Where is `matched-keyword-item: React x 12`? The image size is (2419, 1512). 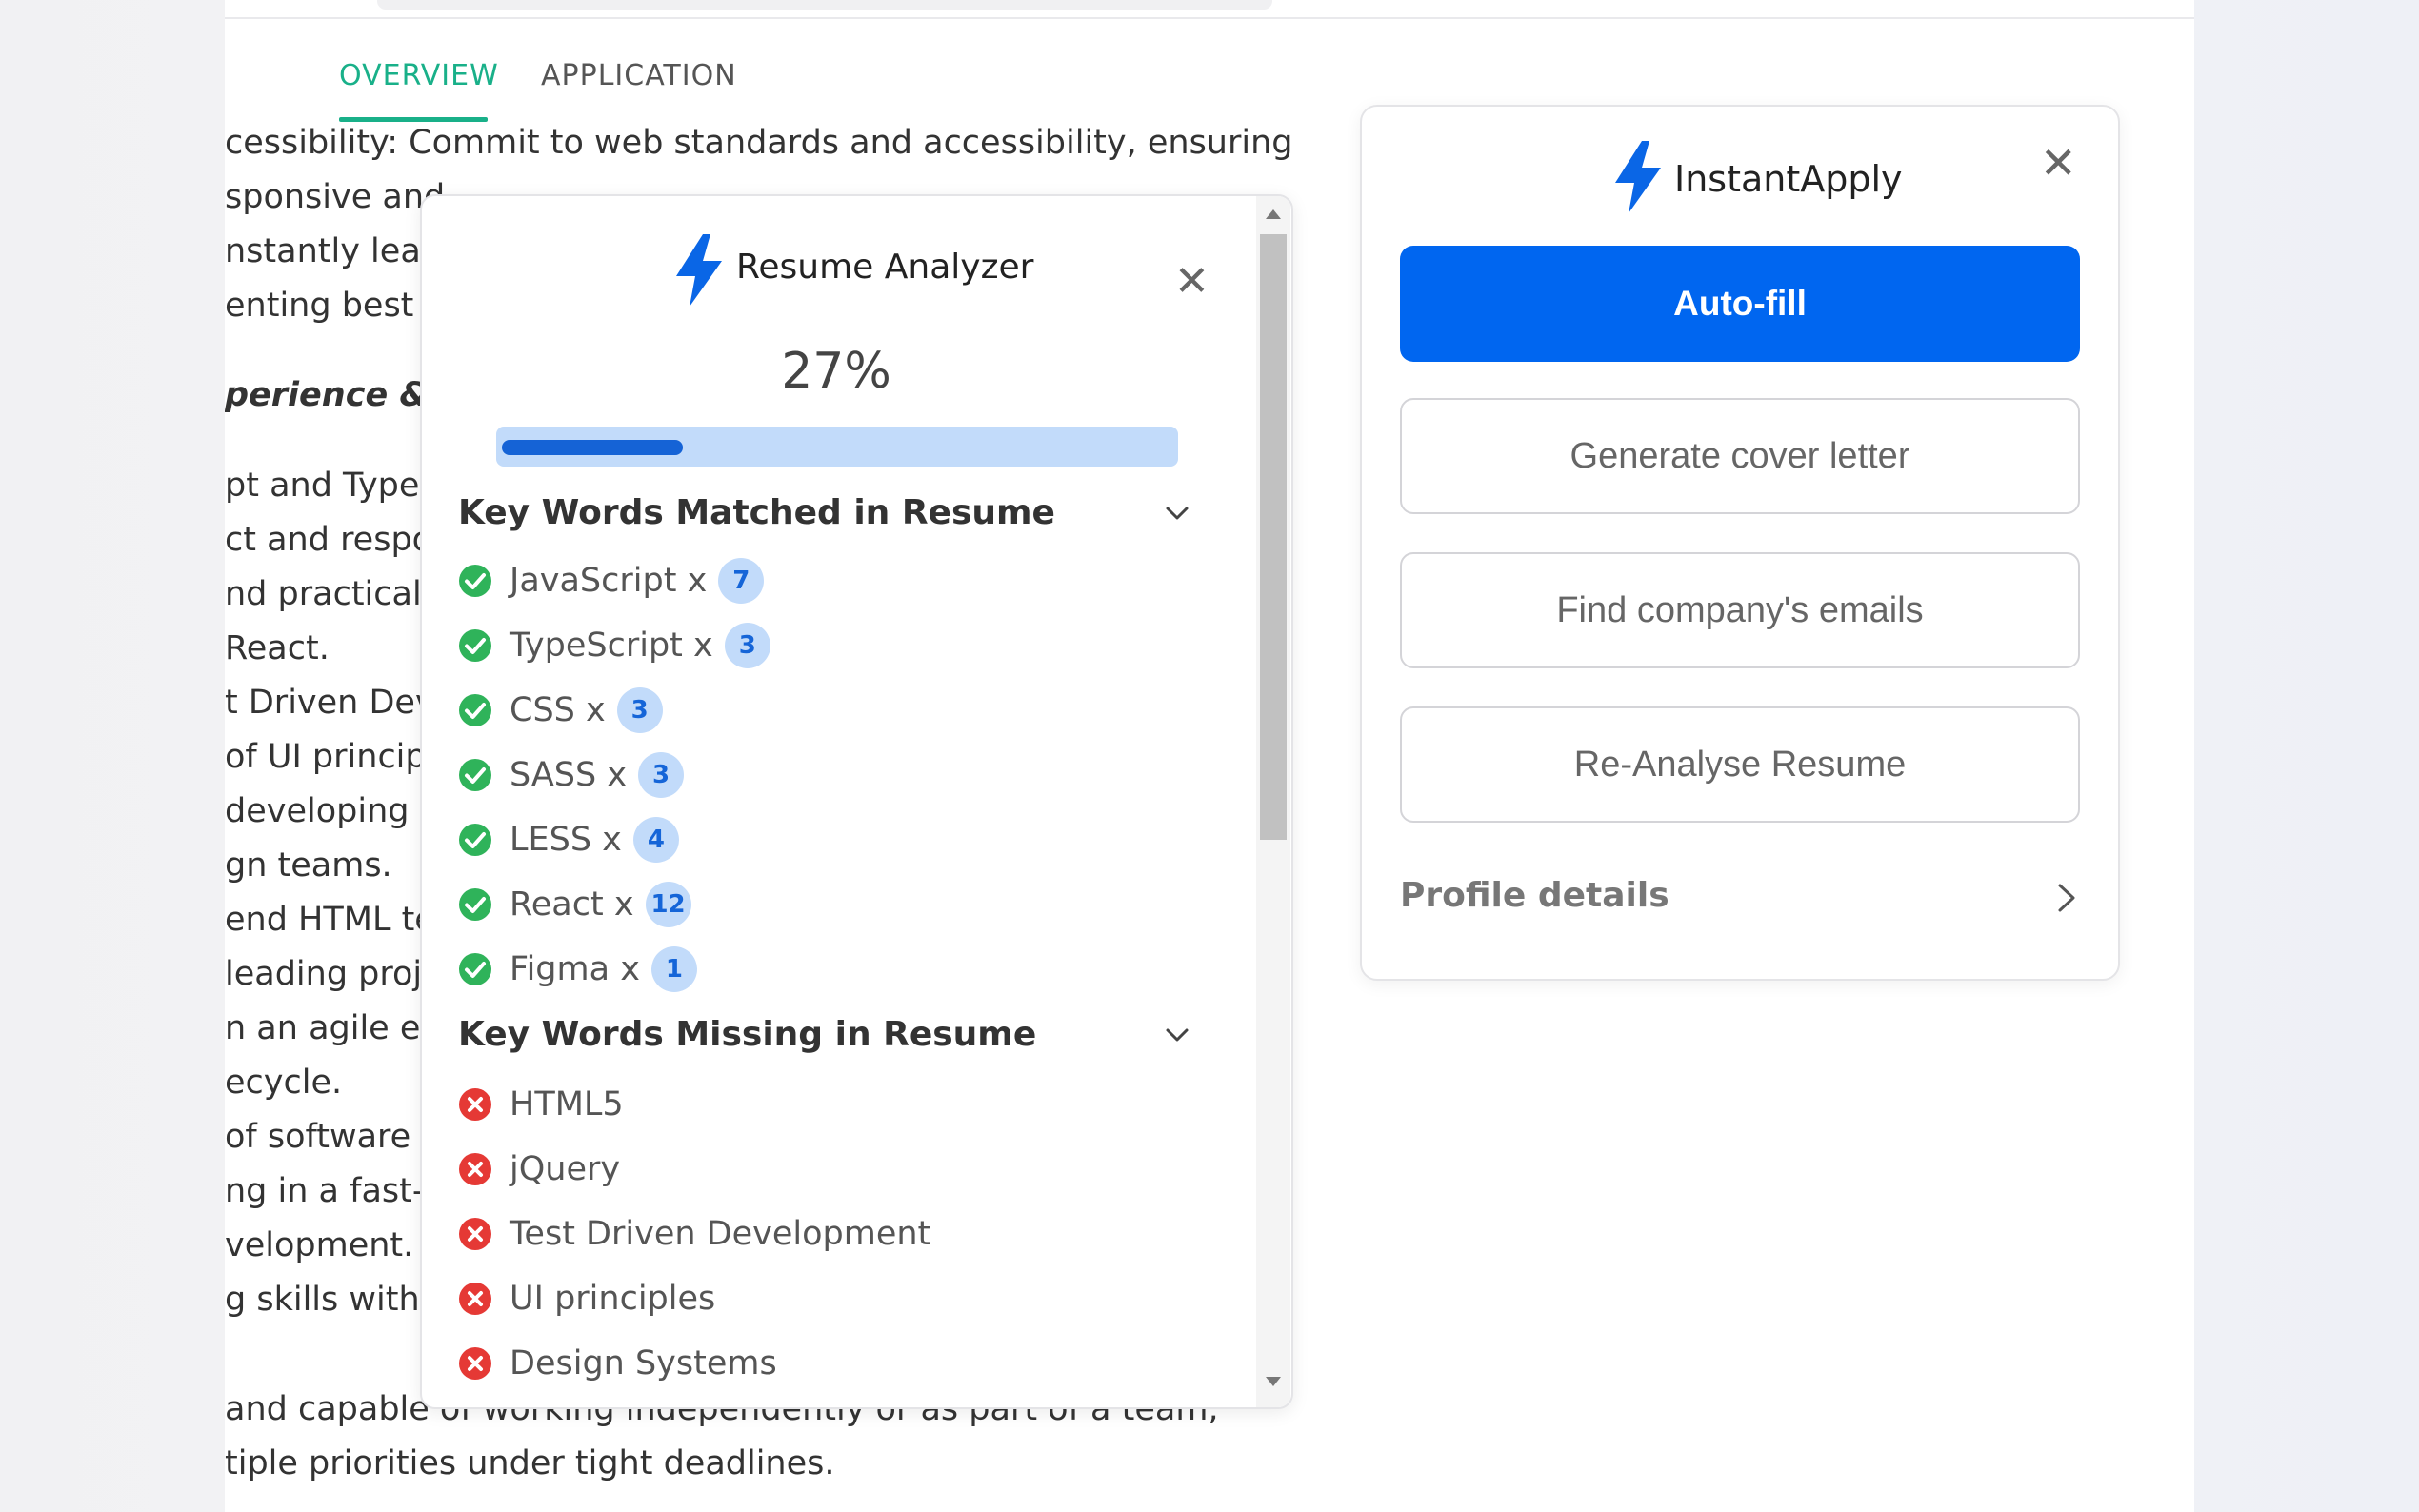
matched-keyword-item: React x 12 is located at coordinates (574, 904).